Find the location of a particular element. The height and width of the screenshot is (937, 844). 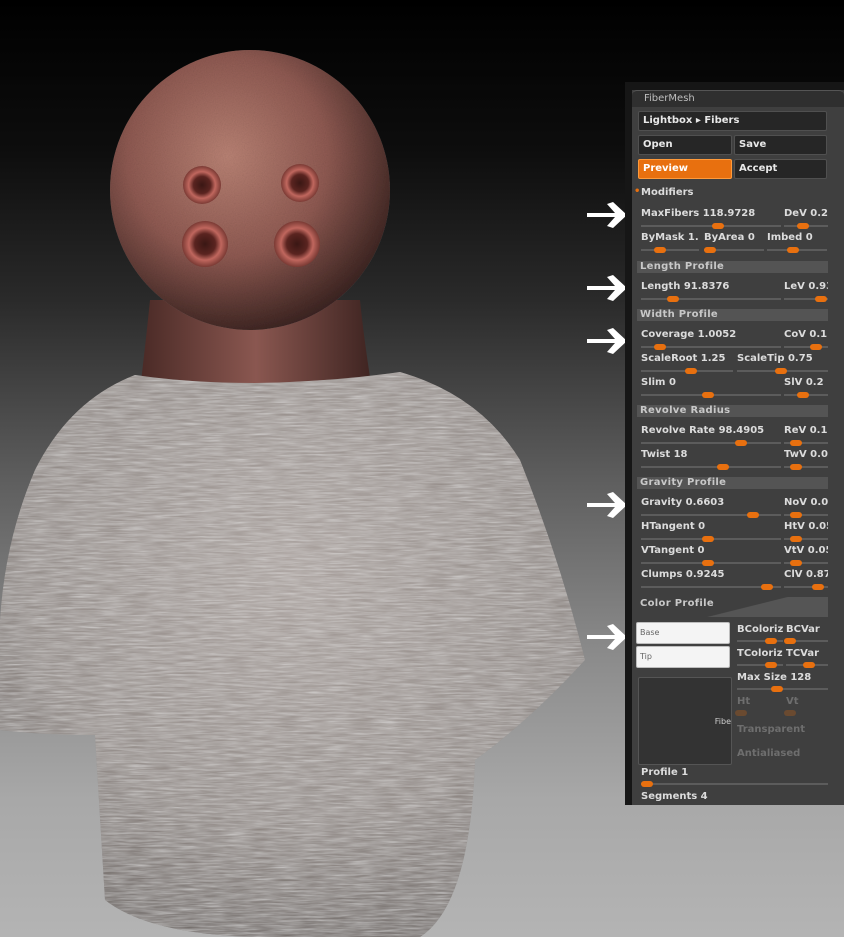

arrow-gravity is located at coordinates (607, 505).